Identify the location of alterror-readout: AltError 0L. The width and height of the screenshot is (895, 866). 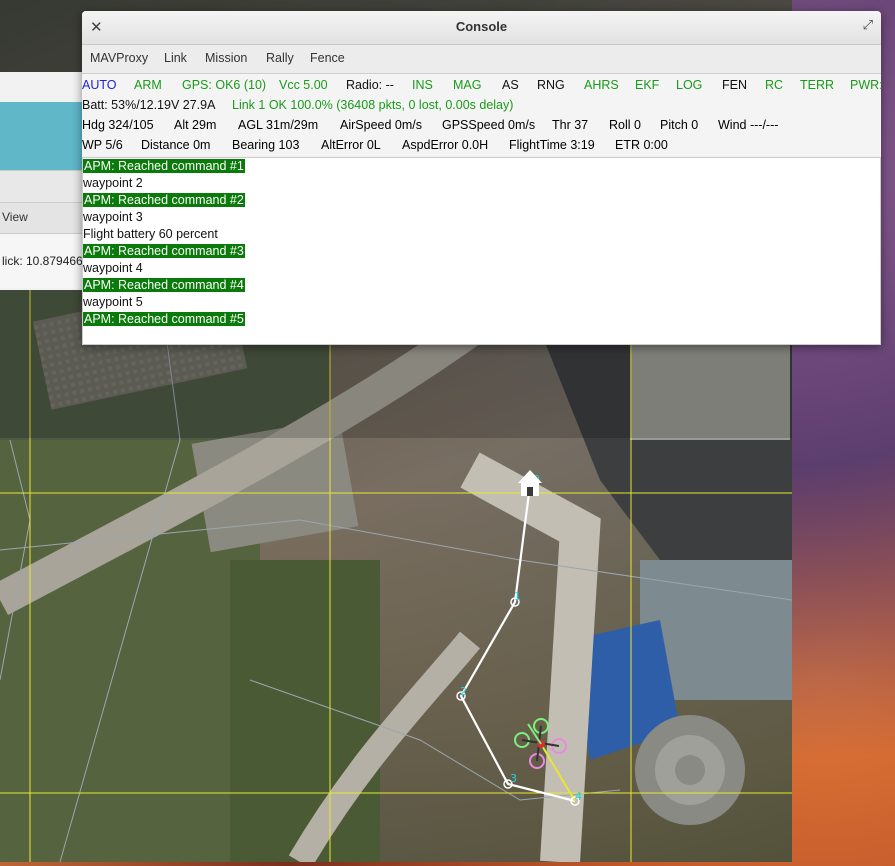
(351, 145).